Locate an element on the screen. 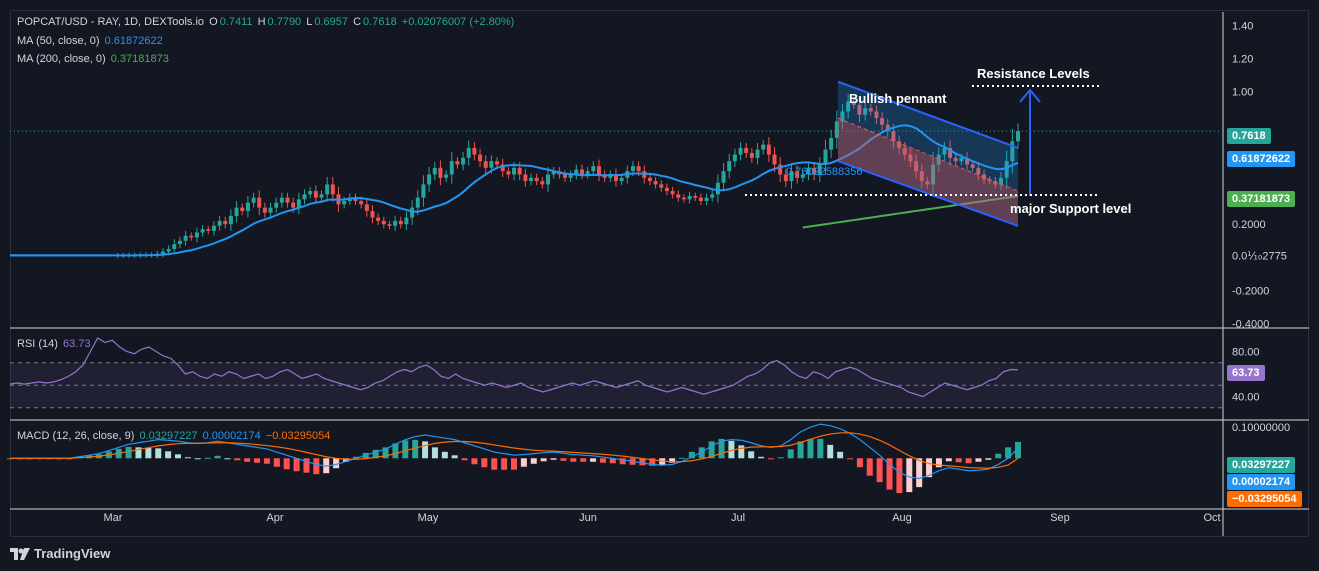  resistance-annotation: Resistance Levels is located at coordinates (1033, 73).